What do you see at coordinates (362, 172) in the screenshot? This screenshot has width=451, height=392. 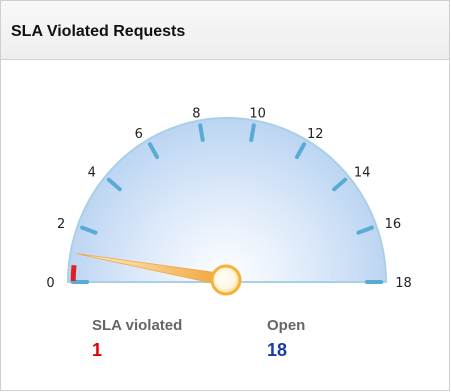 I see `gauge-tick-label: 14` at bounding box center [362, 172].